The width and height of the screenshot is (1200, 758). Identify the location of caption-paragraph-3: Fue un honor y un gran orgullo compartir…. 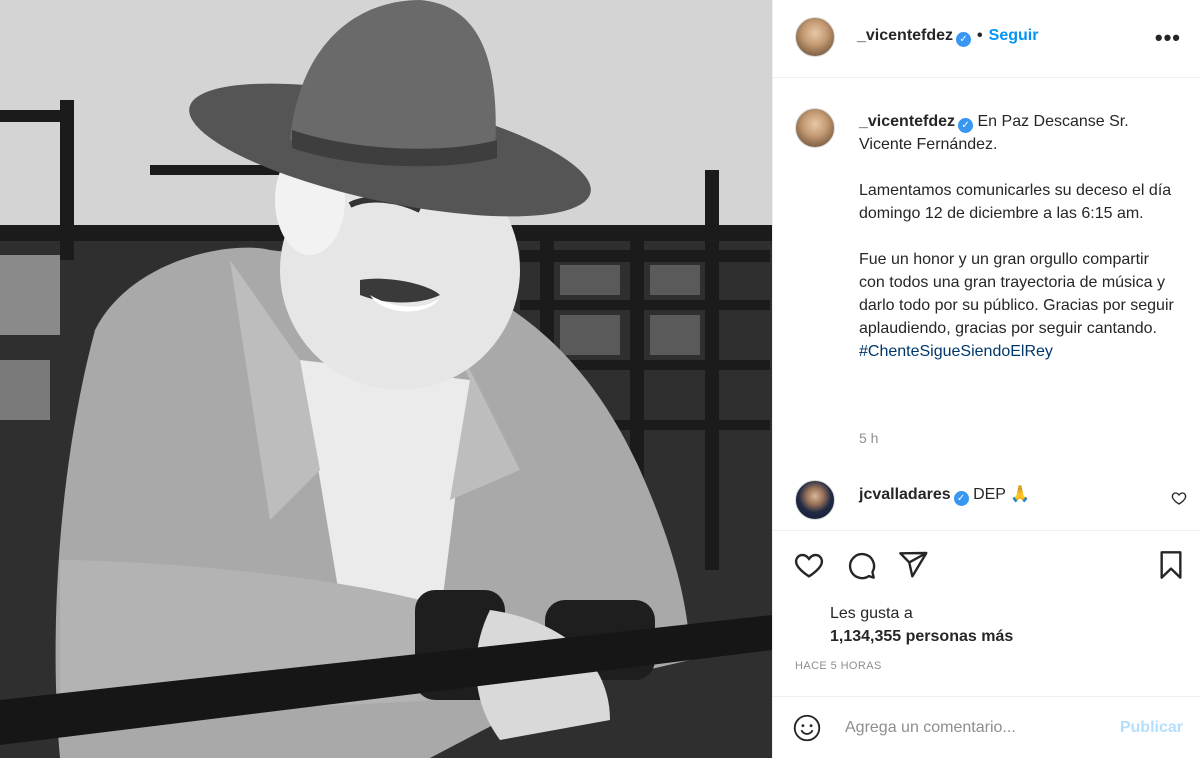
(1016, 294).